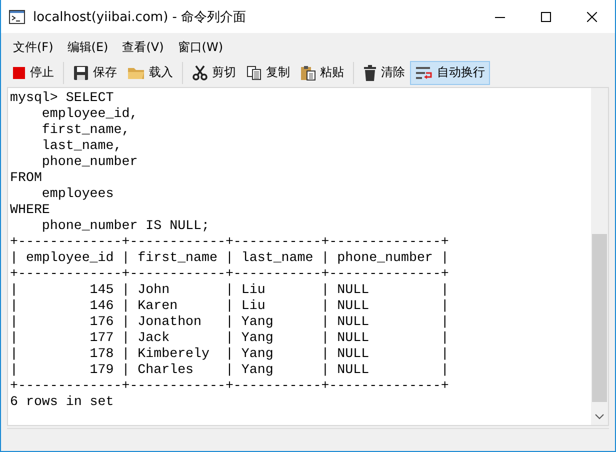  What do you see at coordinates (546, 17) in the screenshot?
I see `maximize-icon` at bounding box center [546, 17].